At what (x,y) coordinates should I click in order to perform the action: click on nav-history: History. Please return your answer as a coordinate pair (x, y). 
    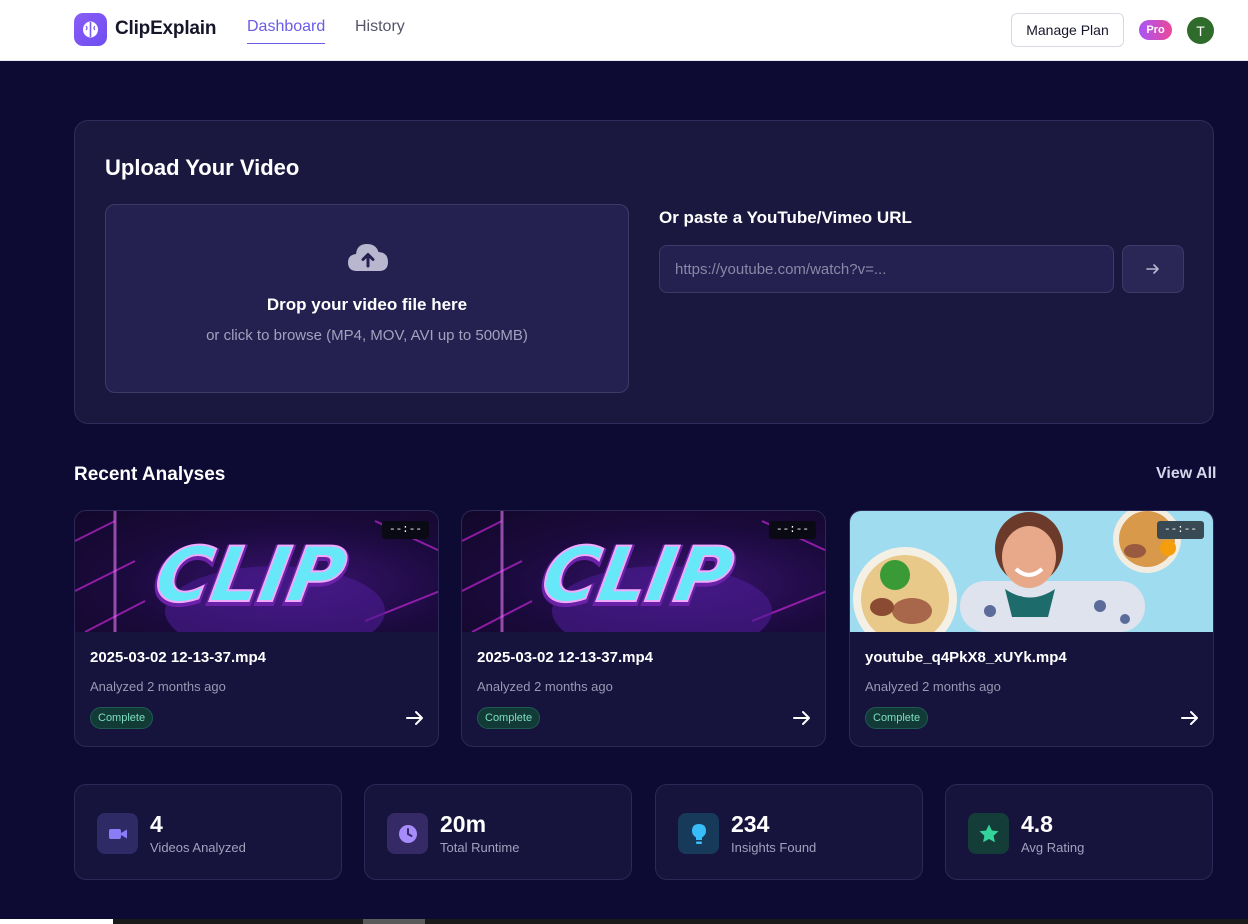
    Looking at the image, I should click on (380, 27).